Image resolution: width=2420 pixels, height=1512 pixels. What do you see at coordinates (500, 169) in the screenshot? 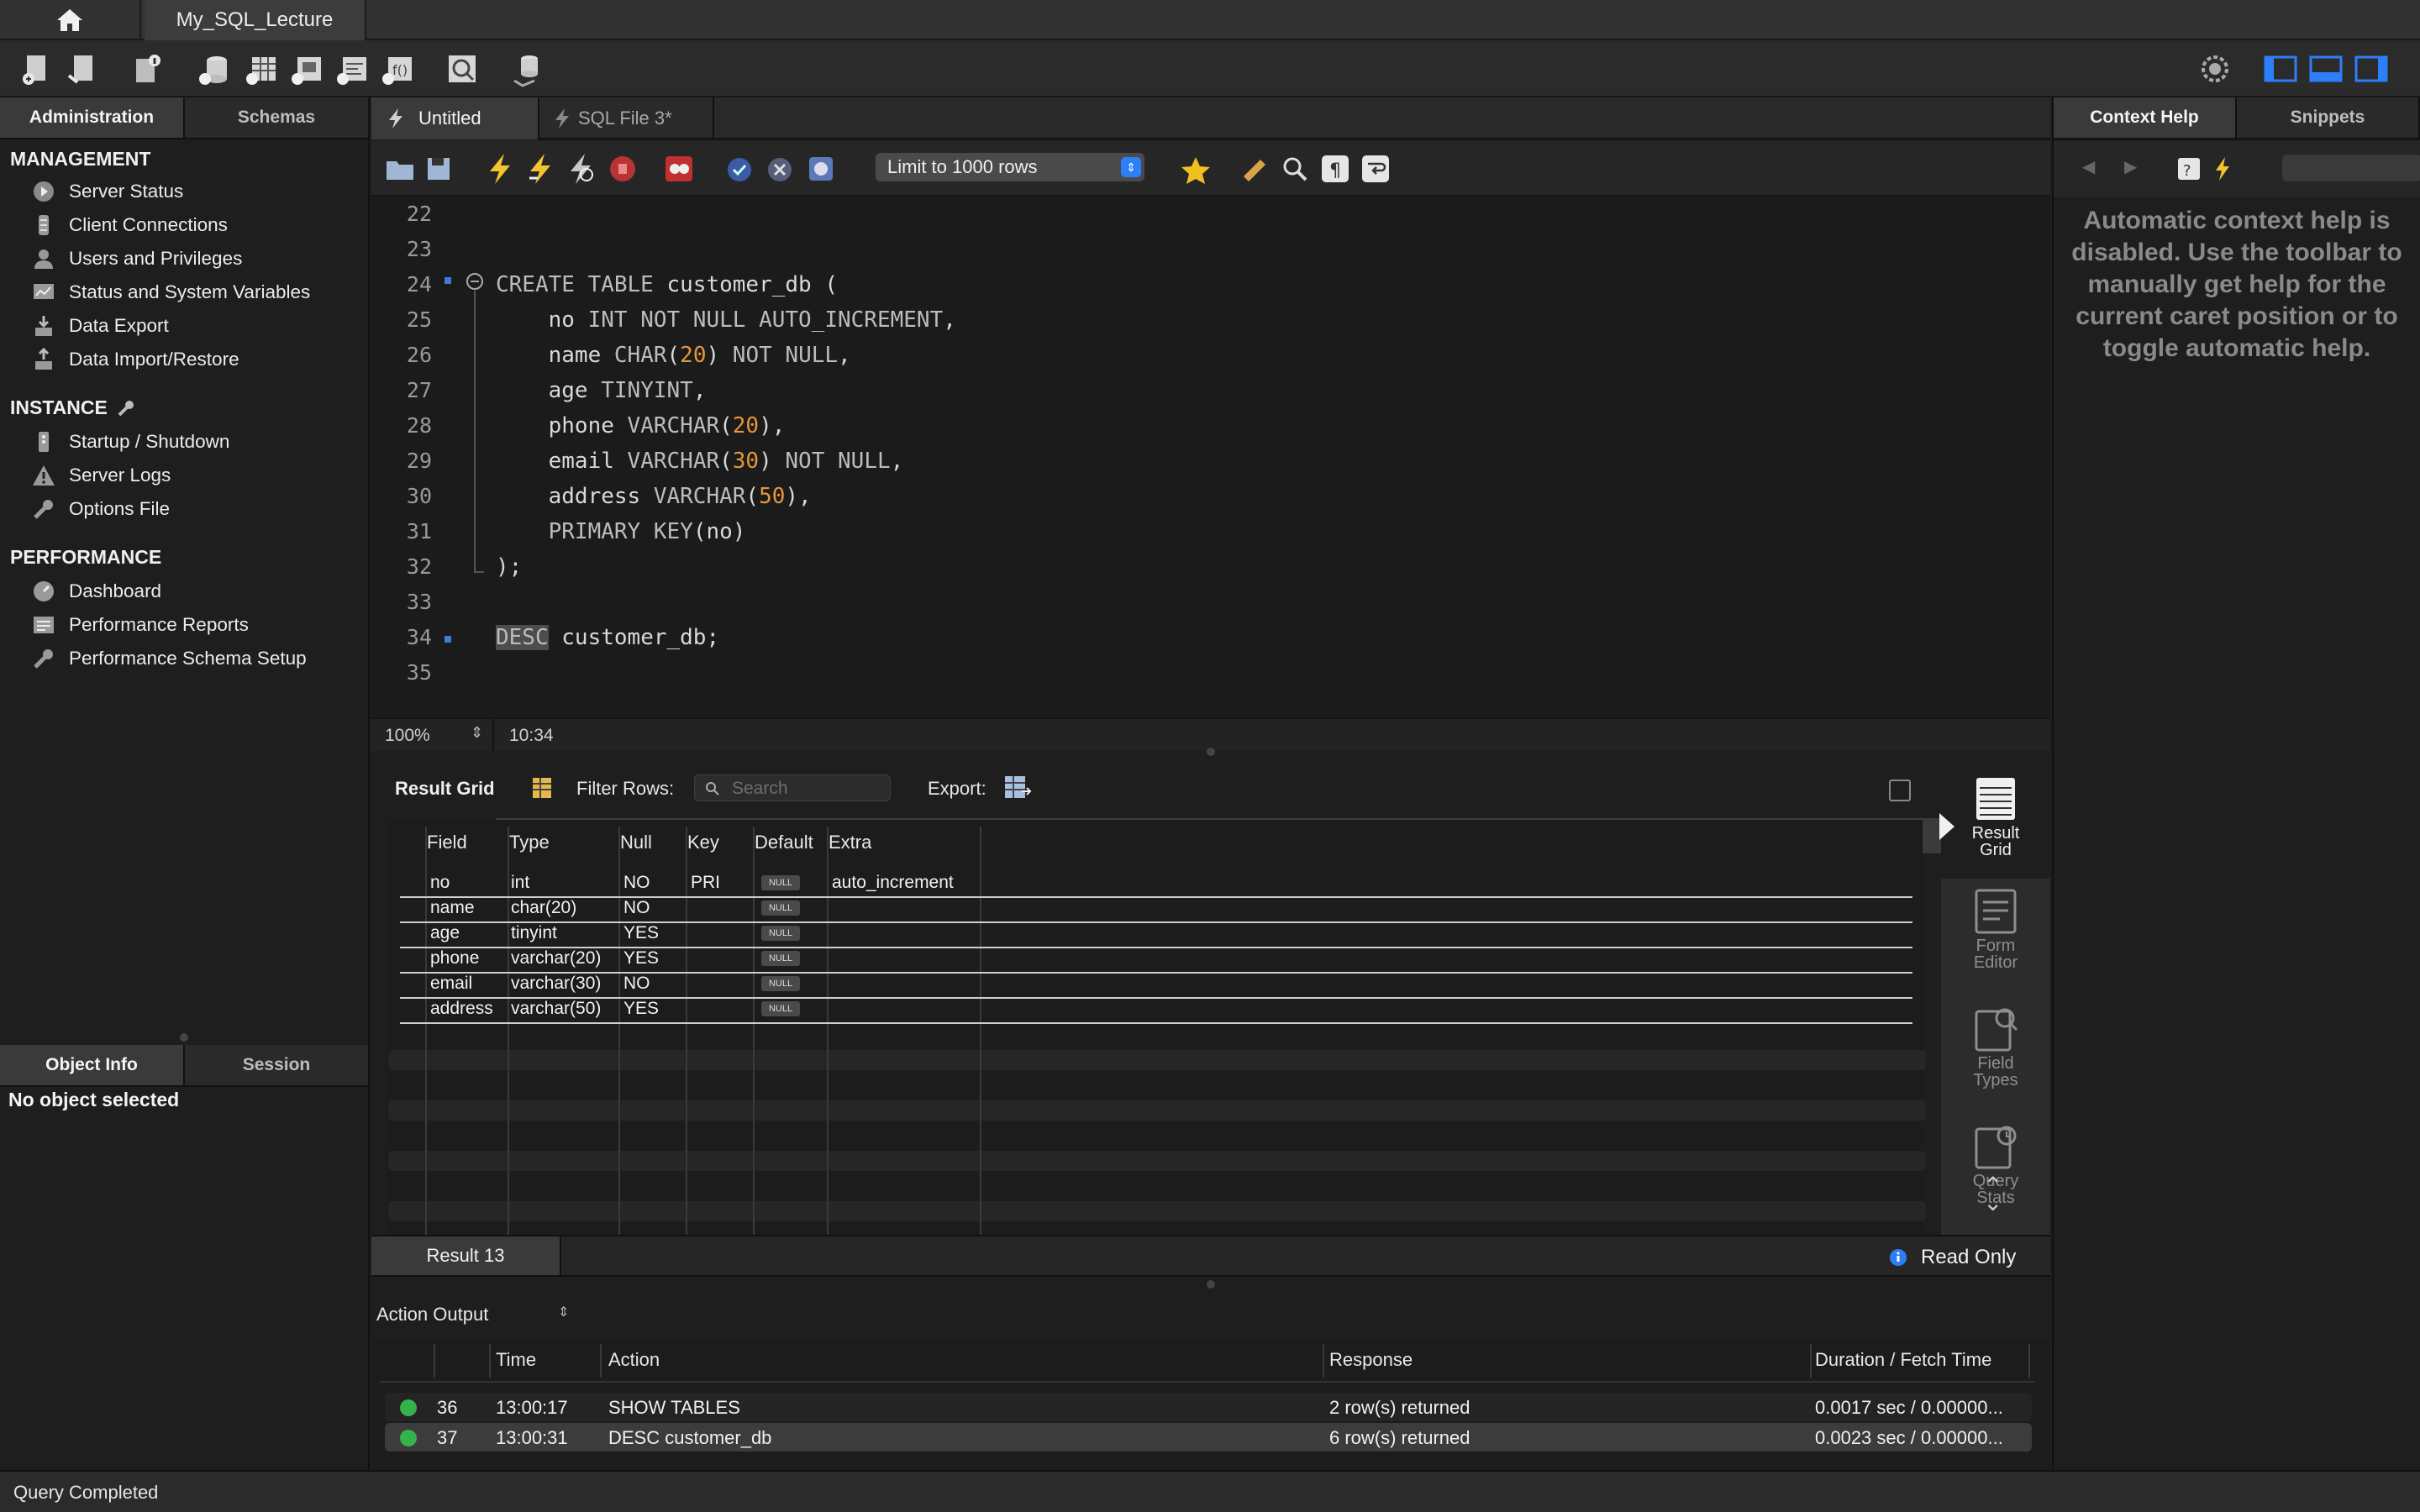
I see `execute-icon` at bounding box center [500, 169].